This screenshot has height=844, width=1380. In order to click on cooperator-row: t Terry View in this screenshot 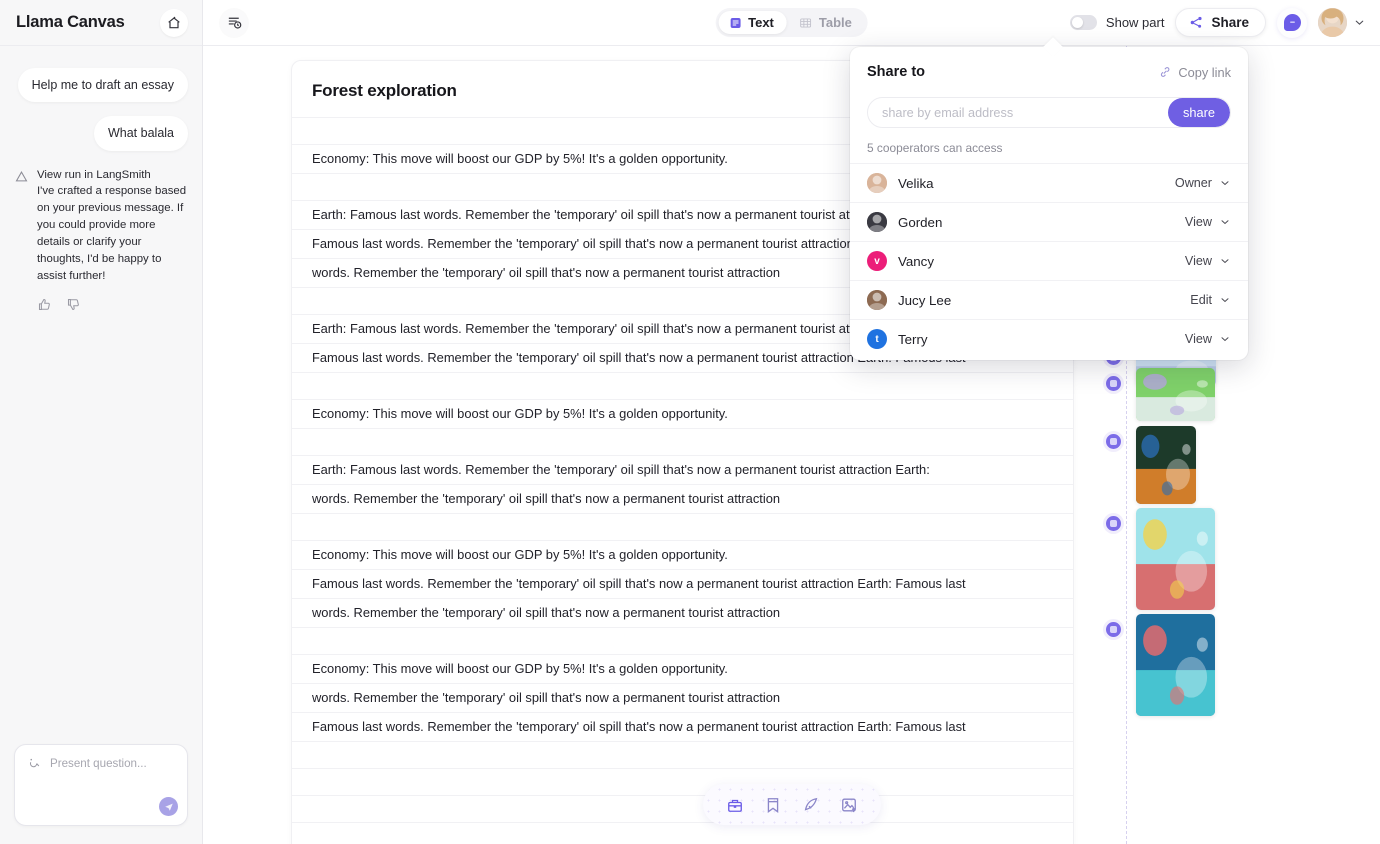, I will do `click(1049, 338)`.